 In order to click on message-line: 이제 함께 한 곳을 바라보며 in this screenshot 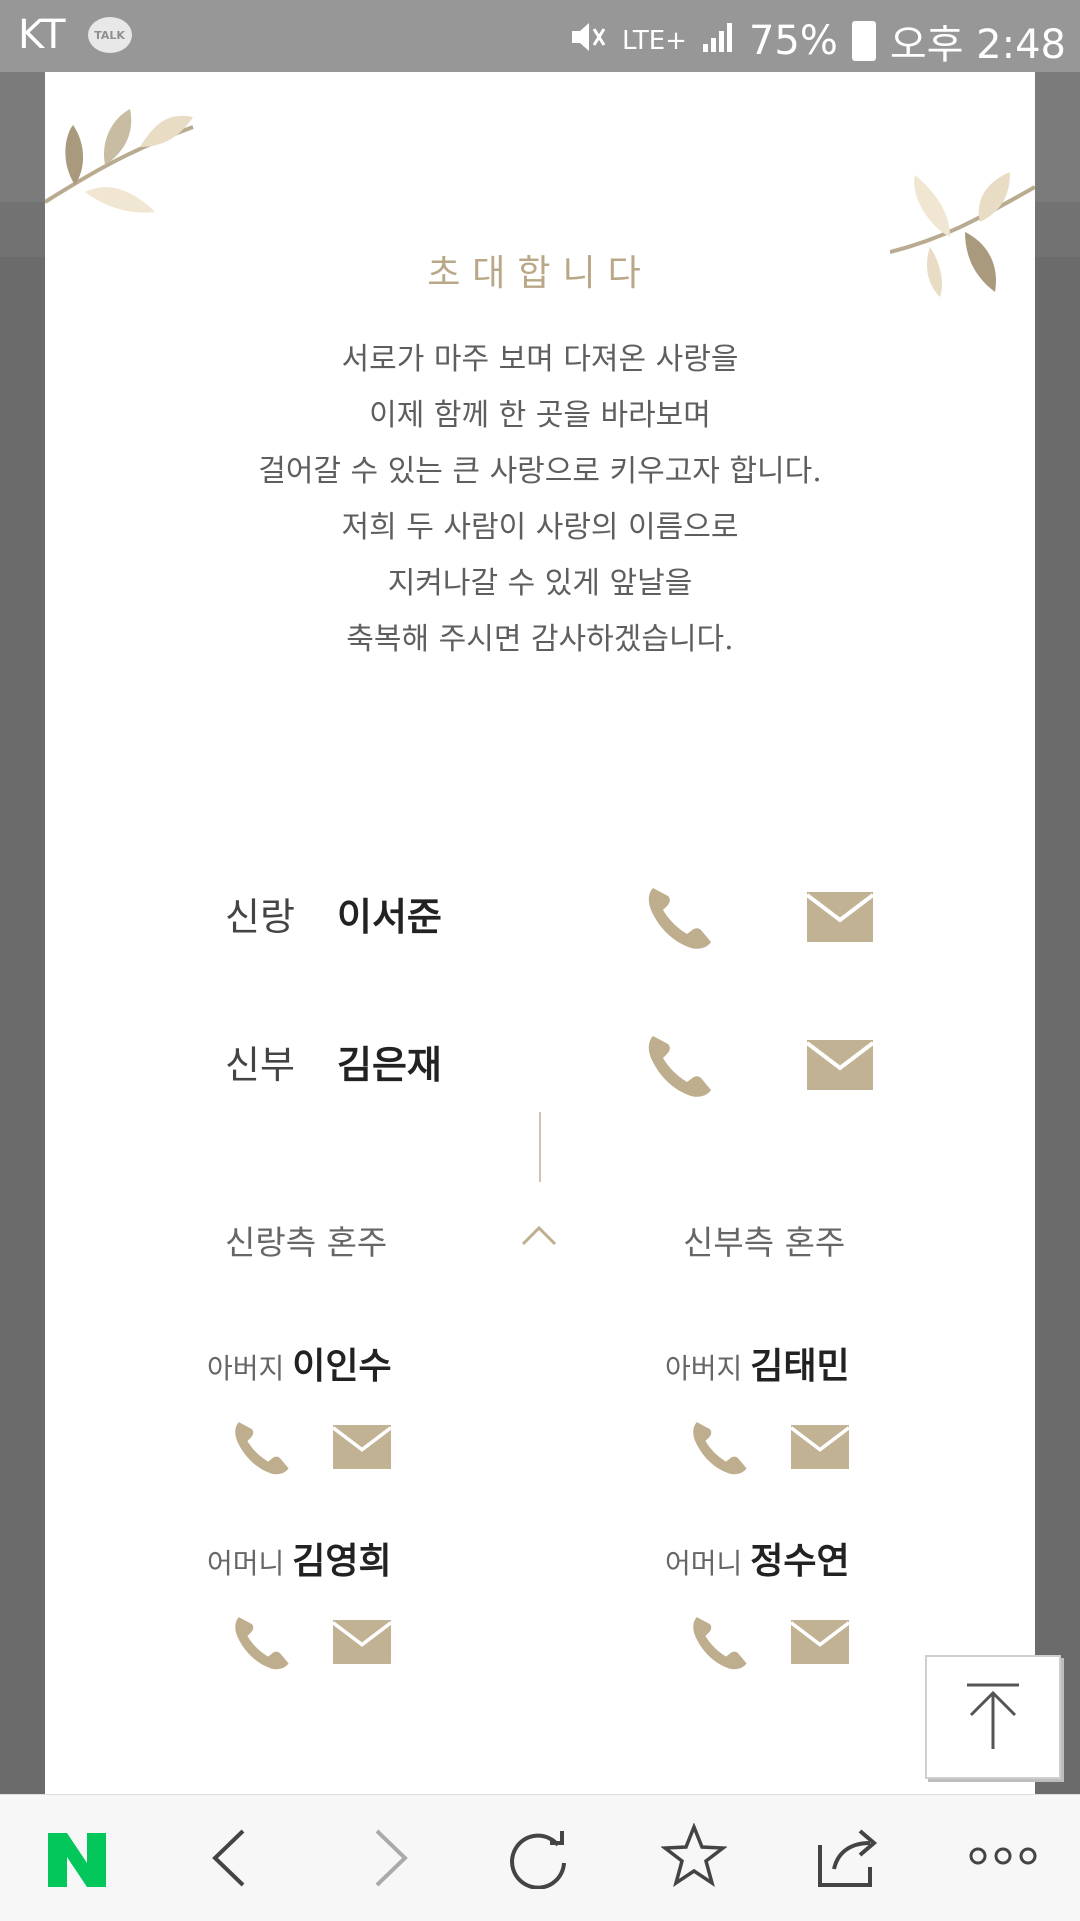, I will do `click(540, 415)`.